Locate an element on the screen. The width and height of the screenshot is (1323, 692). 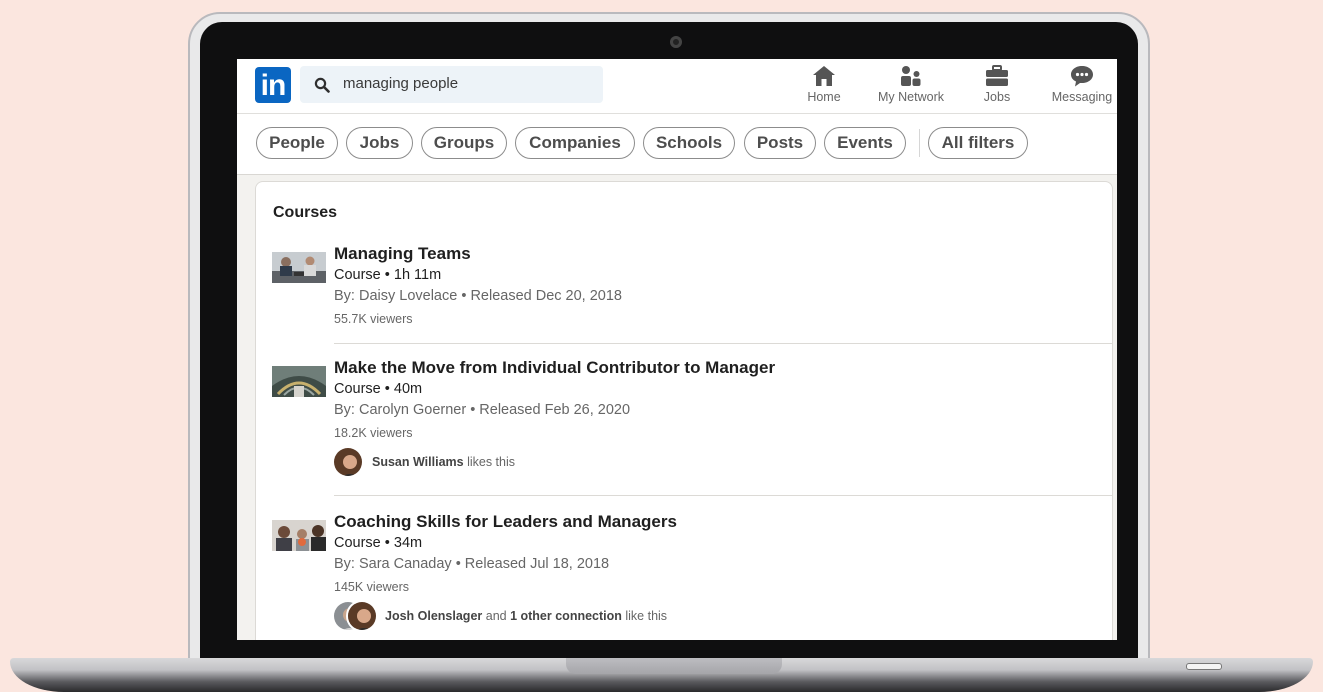
courses-heading: Courses is located at coordinates (305, 212).